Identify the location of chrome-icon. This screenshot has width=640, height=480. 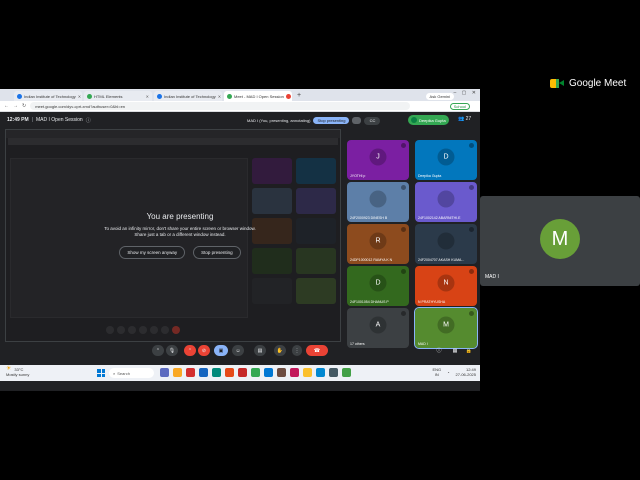
(255, 372).